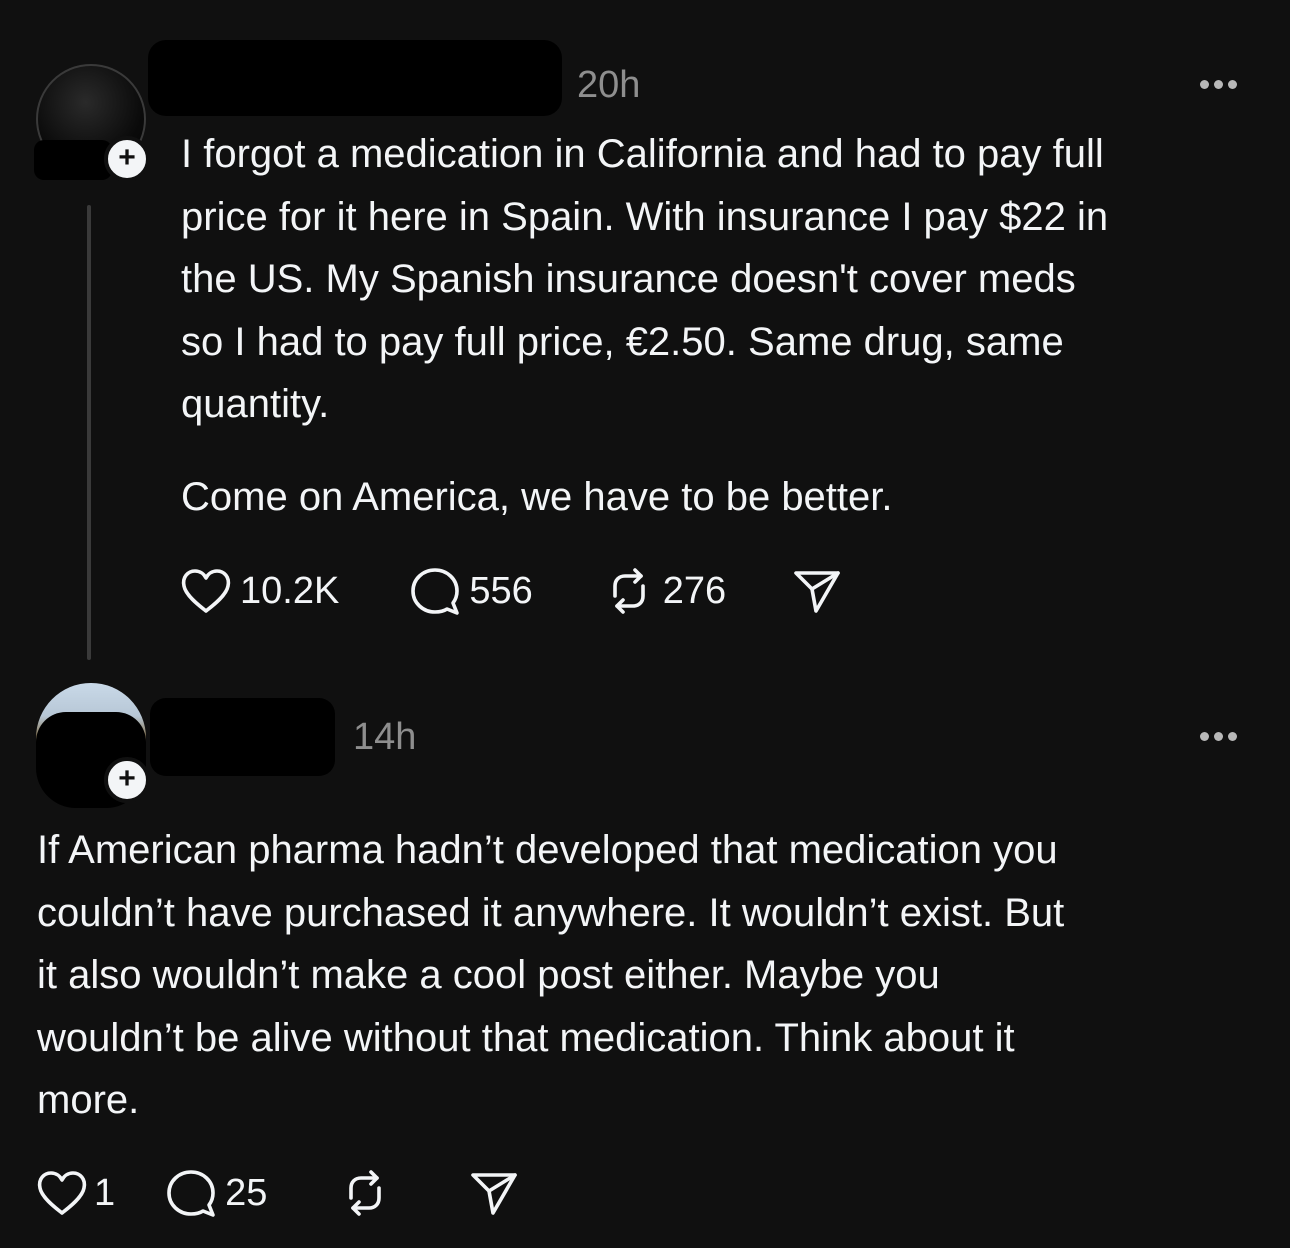  I want to click on action-bar: 10.2K 556 276, so click(511, 591).